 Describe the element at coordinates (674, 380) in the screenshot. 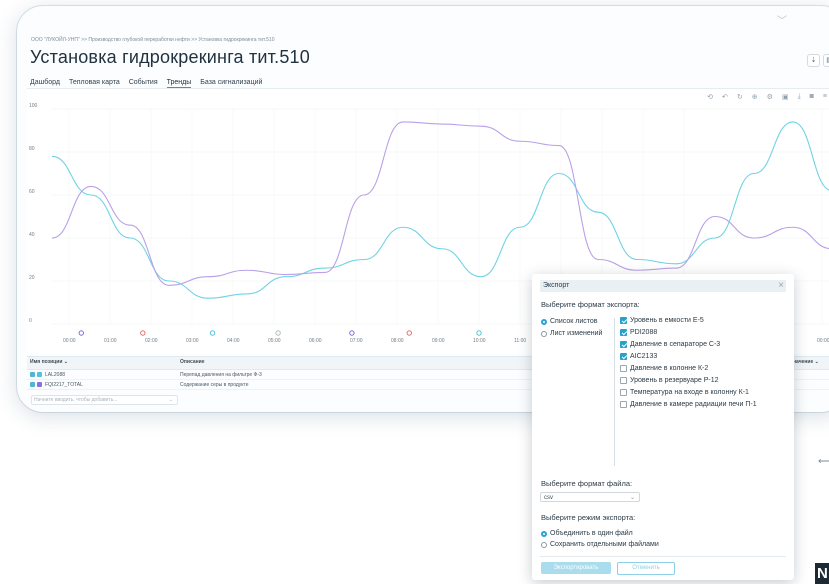

I see `sheet-label: Уровень в резервуаре Р-12` at that location.